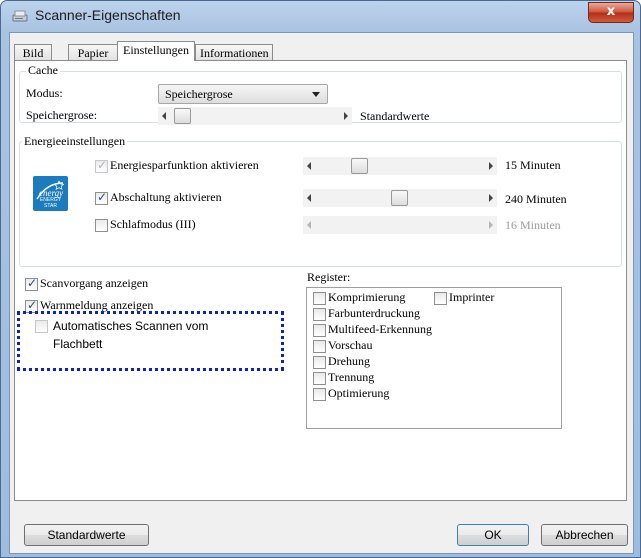 The height and width of the screenshot is (558, 641). Describe the element at coordinates (31, 283) in the screenshot. I see `show-scan-progress-checkbox` at that location.